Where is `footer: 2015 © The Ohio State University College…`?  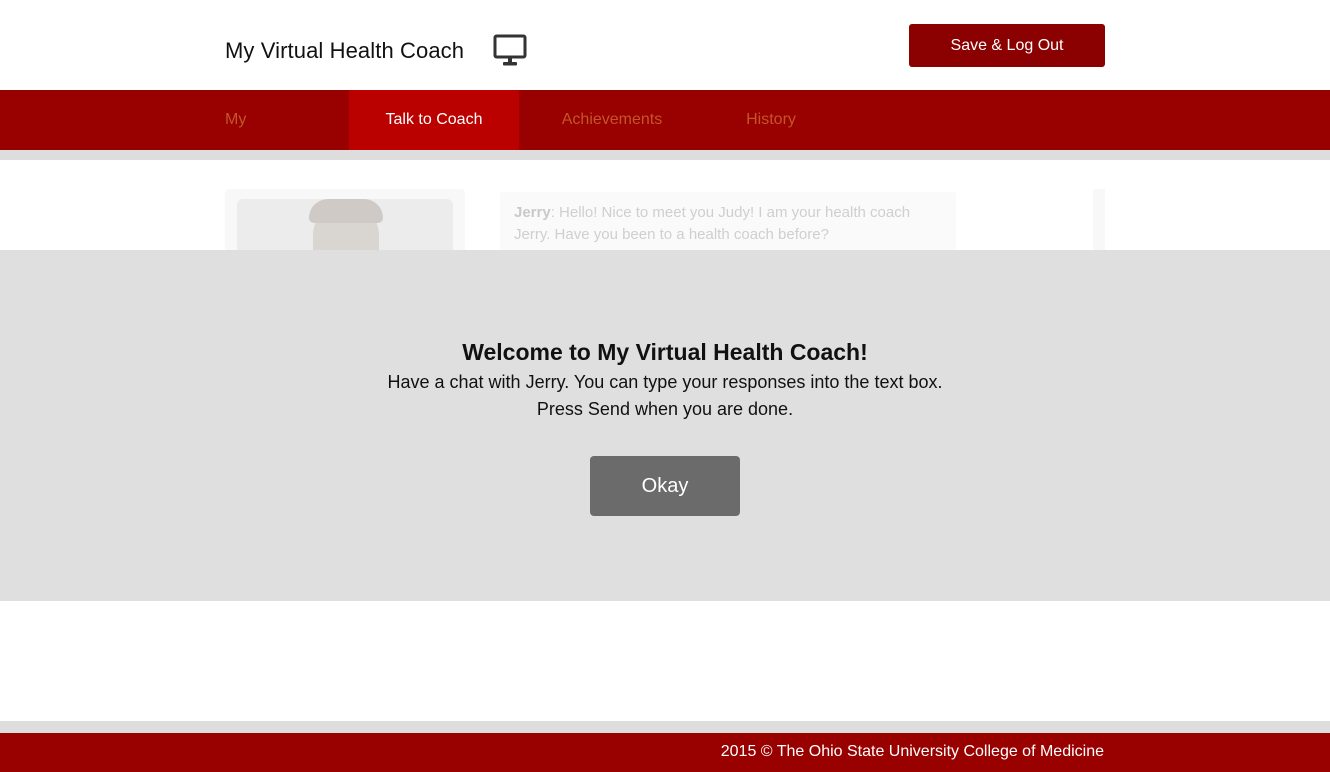 footer: 2015 © The Ohio State University College… is located at coordinates (665, 752).